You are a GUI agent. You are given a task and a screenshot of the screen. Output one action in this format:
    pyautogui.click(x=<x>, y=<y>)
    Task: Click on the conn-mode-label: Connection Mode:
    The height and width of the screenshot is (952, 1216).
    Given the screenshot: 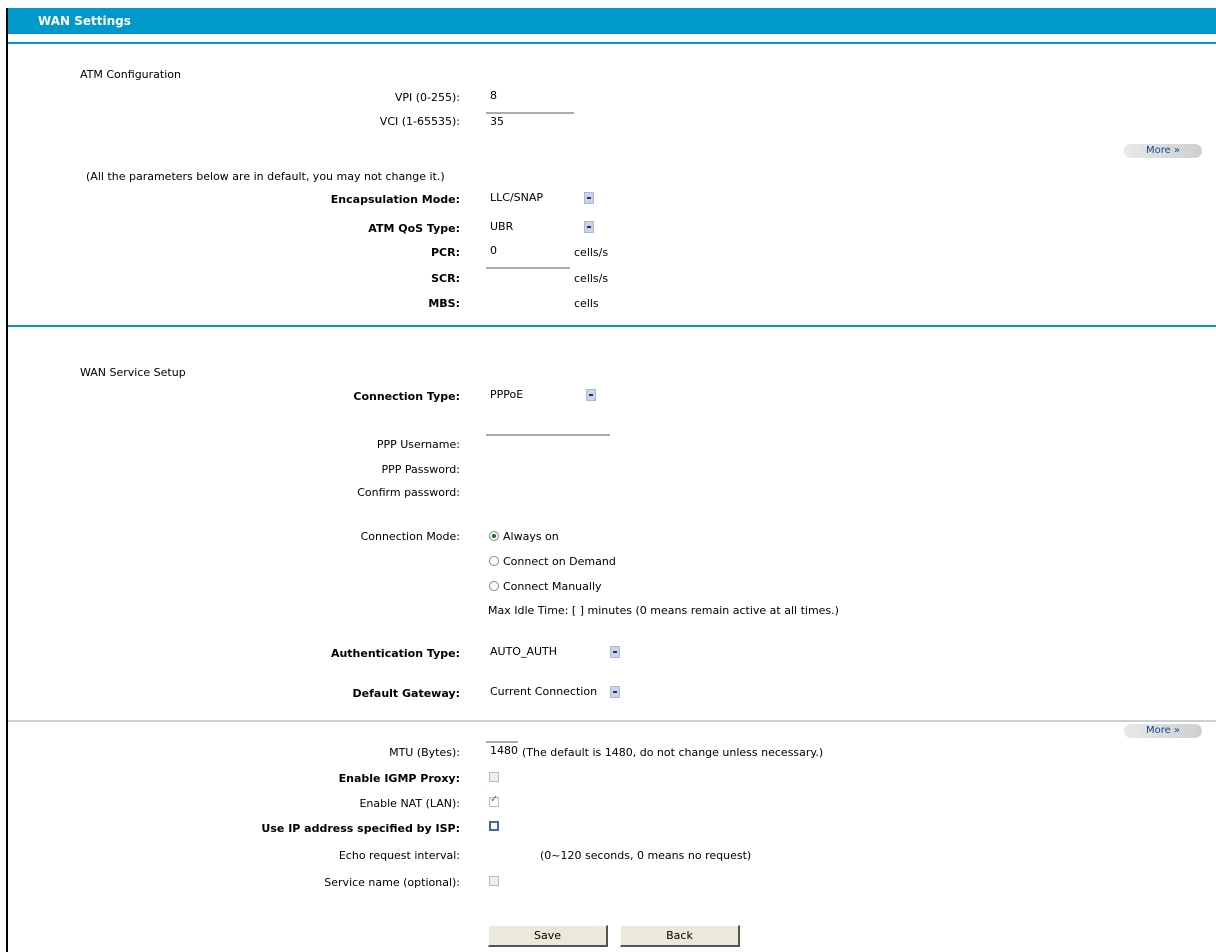 What is the action you would take?
    pyautogui.click(x=410, y=536)
    